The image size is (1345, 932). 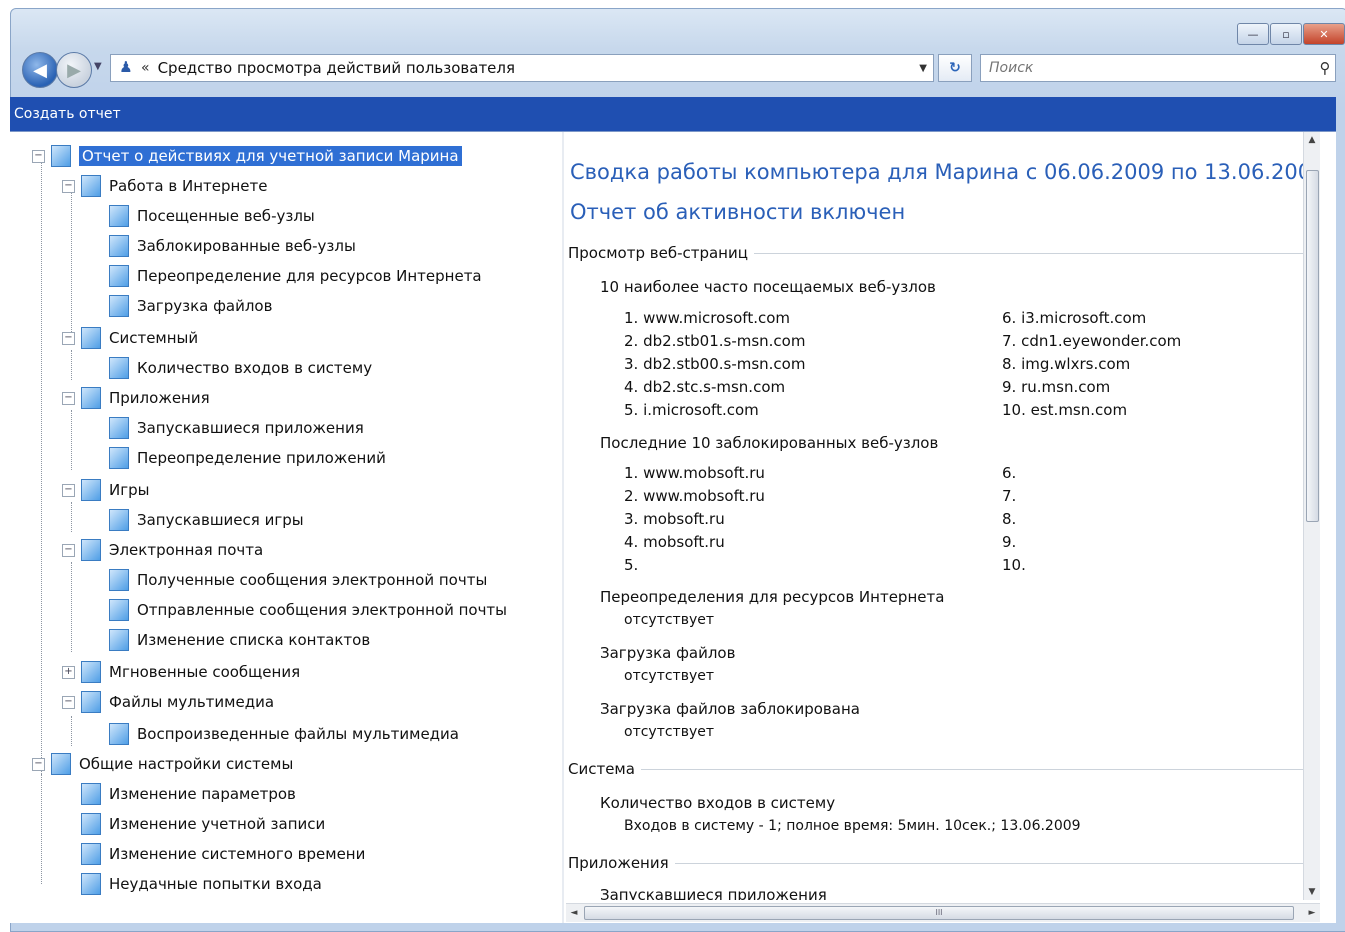 What do you see at coordinates (1014, 565) in the screenshot?
I see `blocked-site: 10.` at bounding box center [1014, 565].